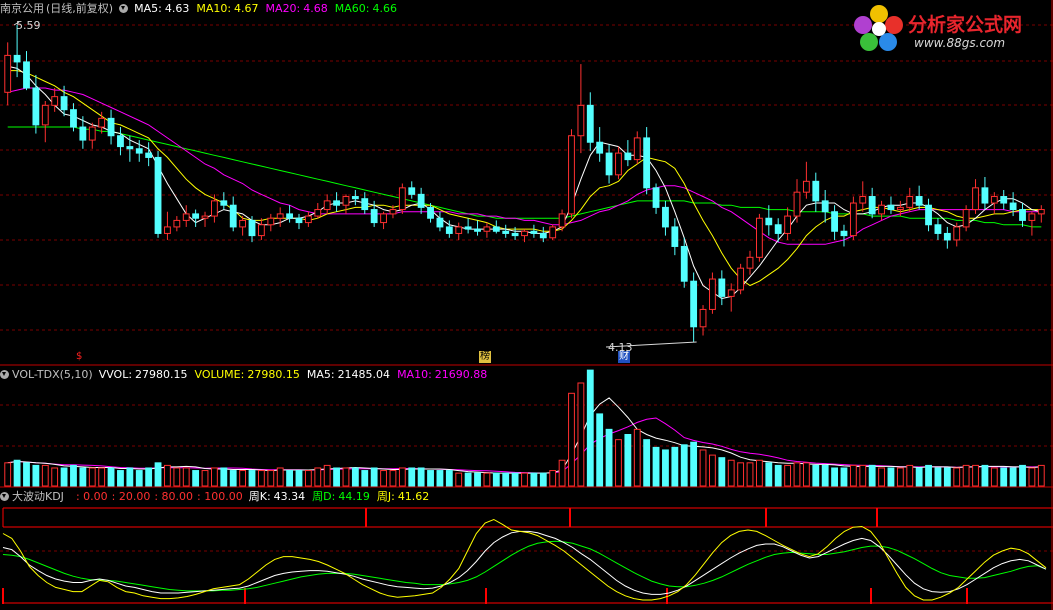 This screenshot has width=1053, height=610. What do you see at coordinates (79, 357) in the screenshot?
I see `marker-dollar: $` at bounding box center [79, 357].